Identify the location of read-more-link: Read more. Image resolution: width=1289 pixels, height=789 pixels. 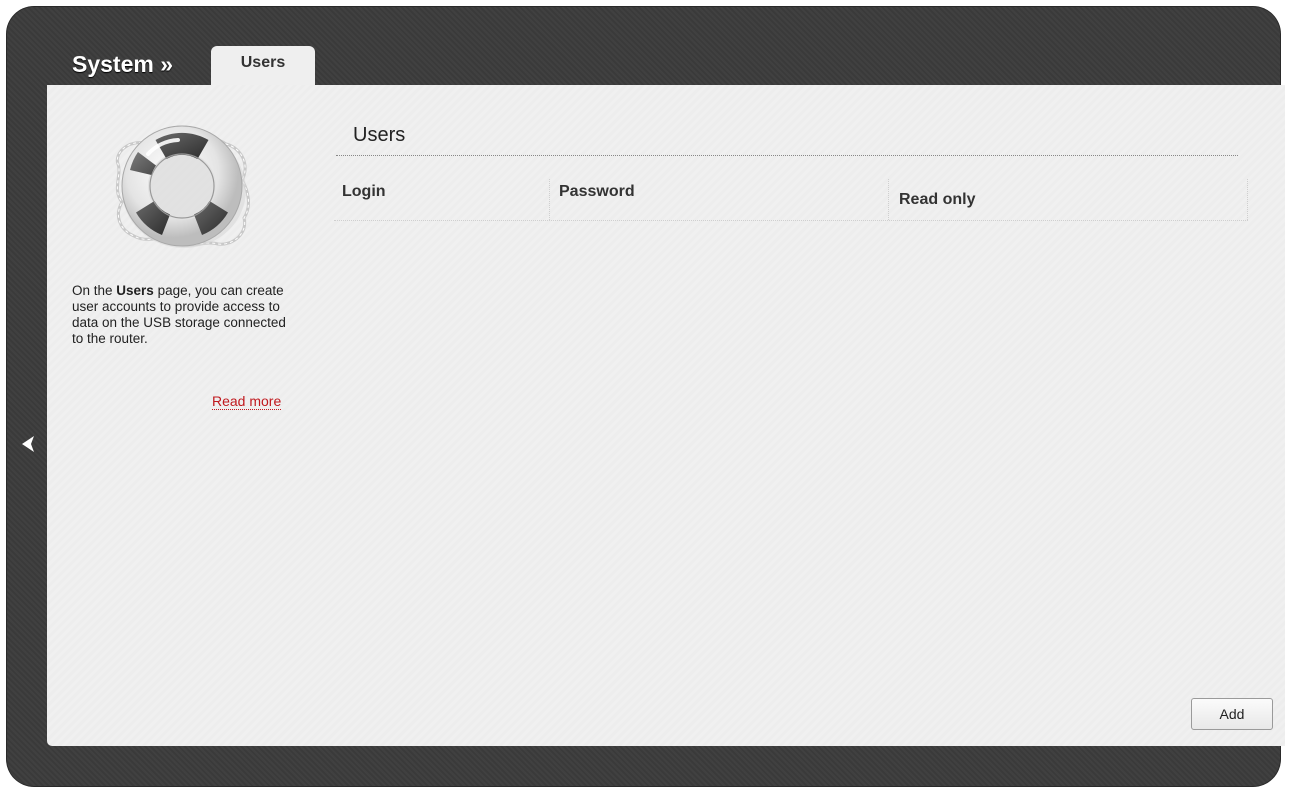
(247, 401).